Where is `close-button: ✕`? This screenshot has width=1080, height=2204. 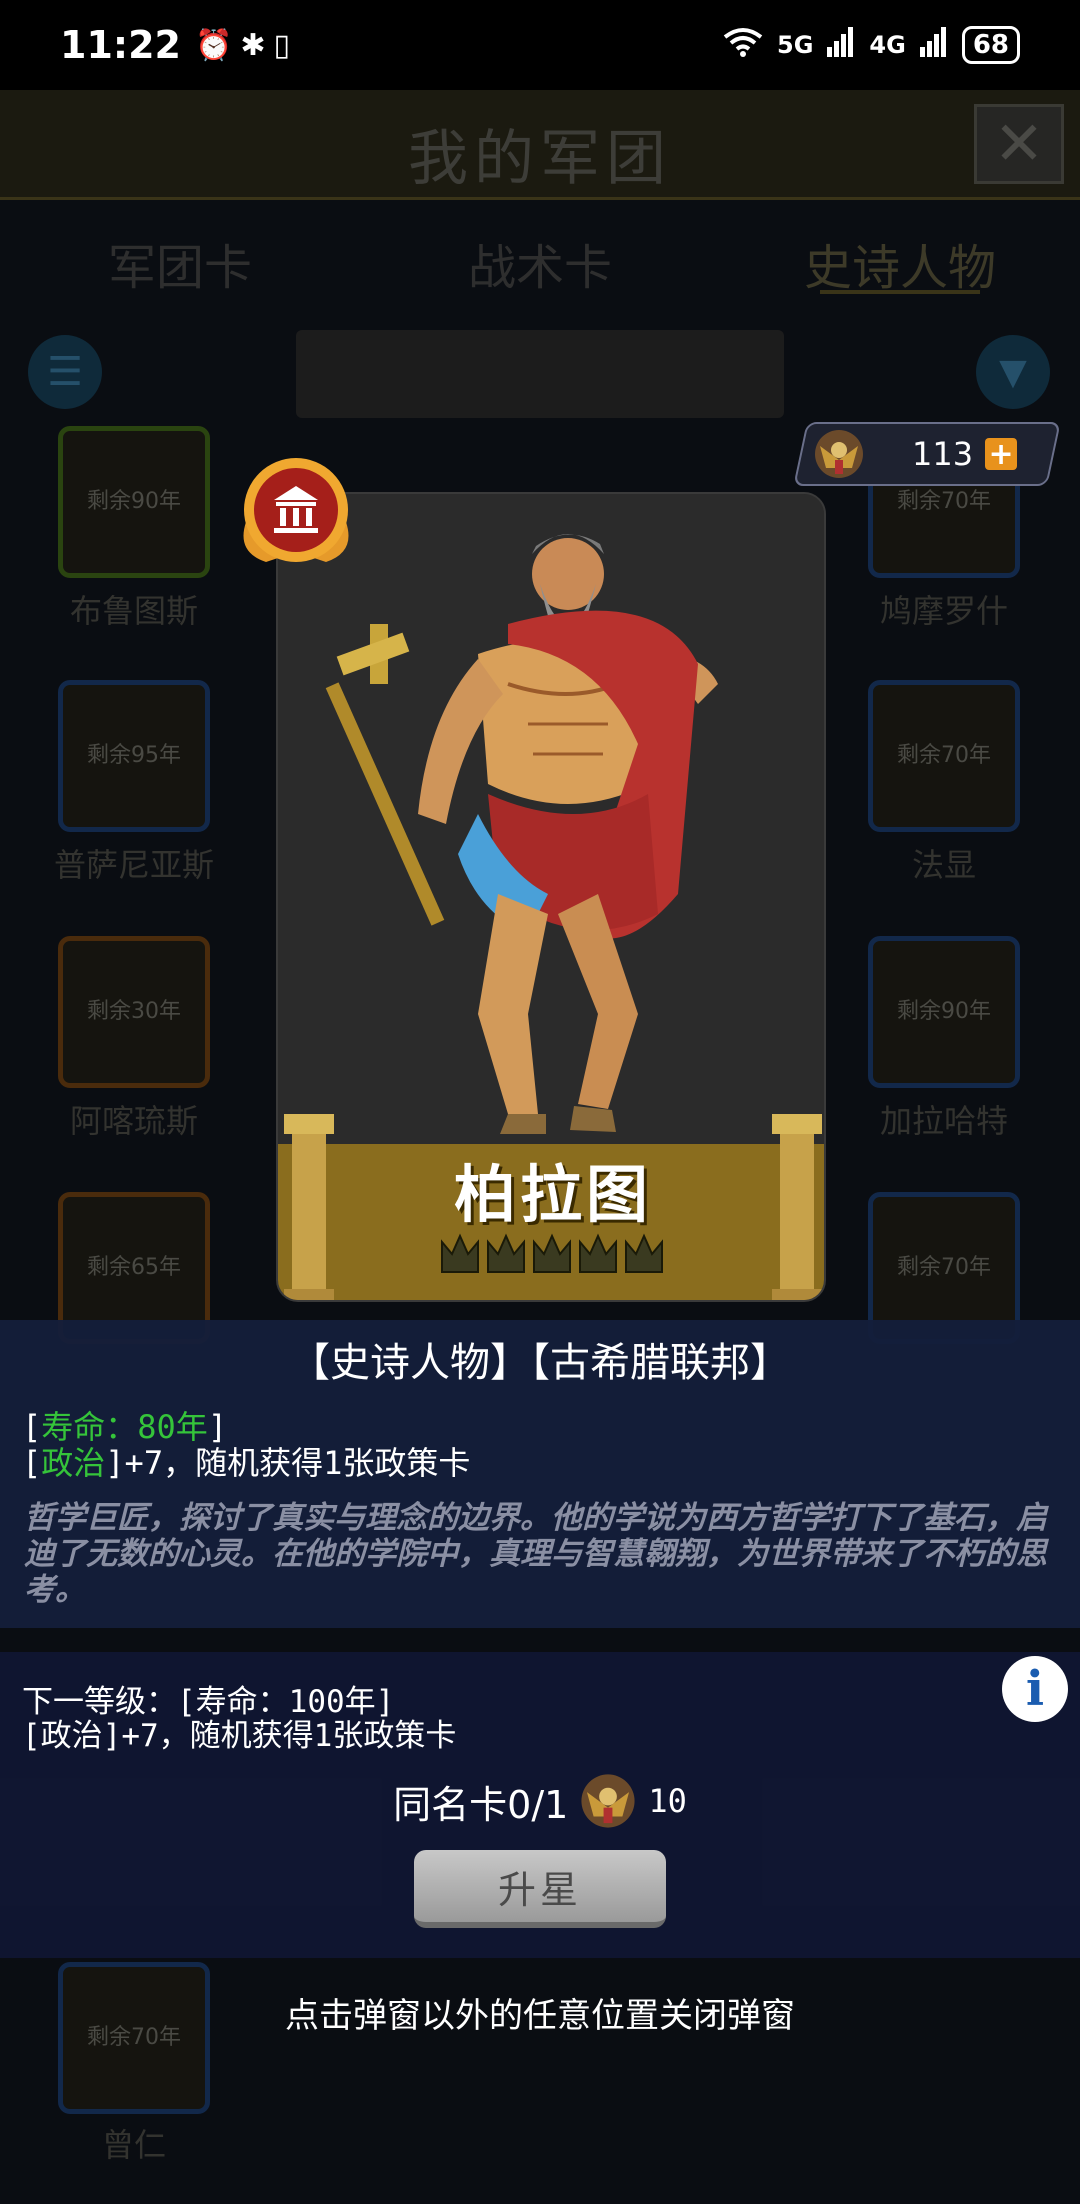
close-button: ✕ is located at coordinates (1019, 144).